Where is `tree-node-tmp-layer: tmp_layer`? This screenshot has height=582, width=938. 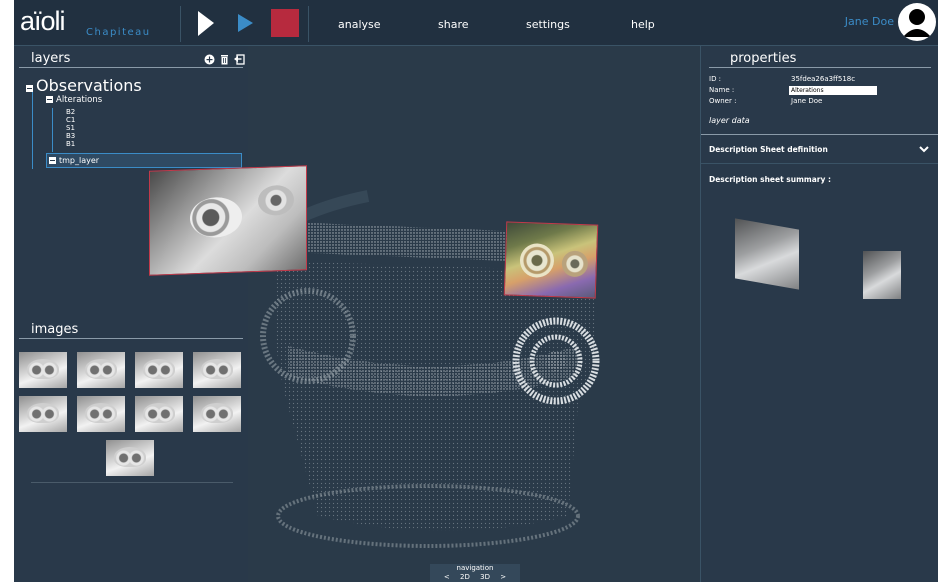
tree-node-tmp-layer: tmp_layer is located at coordinates (144, 160).